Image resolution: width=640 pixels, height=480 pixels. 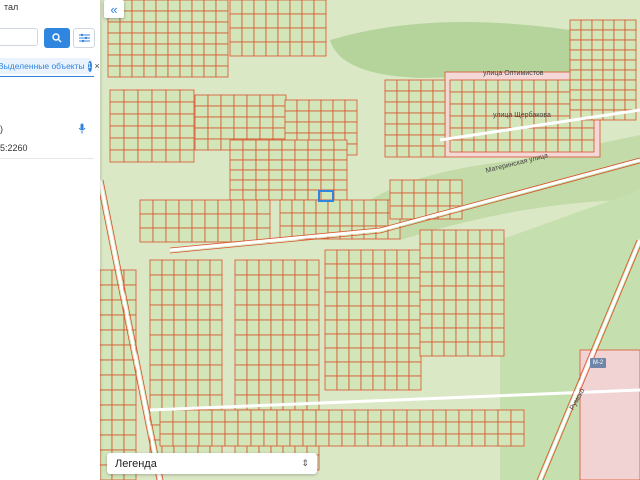 What do you see at coordinates (14, 148) in the screenshot?
I see `cadastral-number: 5:2260` at bounding box center [14, 148].